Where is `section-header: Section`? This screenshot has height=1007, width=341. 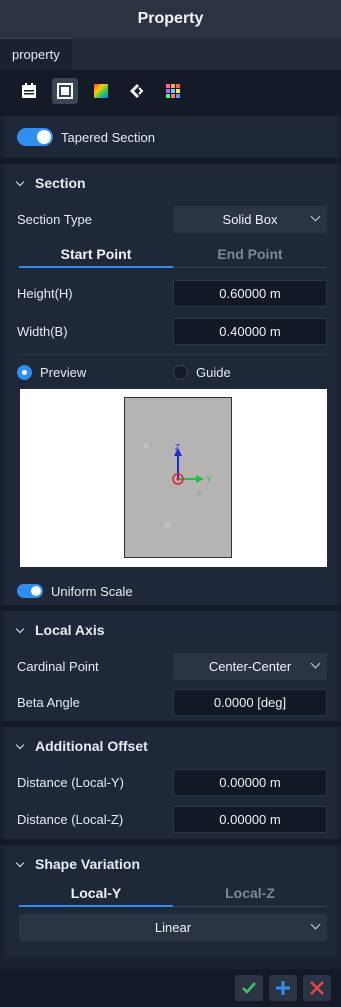 section-header: Section is located at coordinates (170, 183).